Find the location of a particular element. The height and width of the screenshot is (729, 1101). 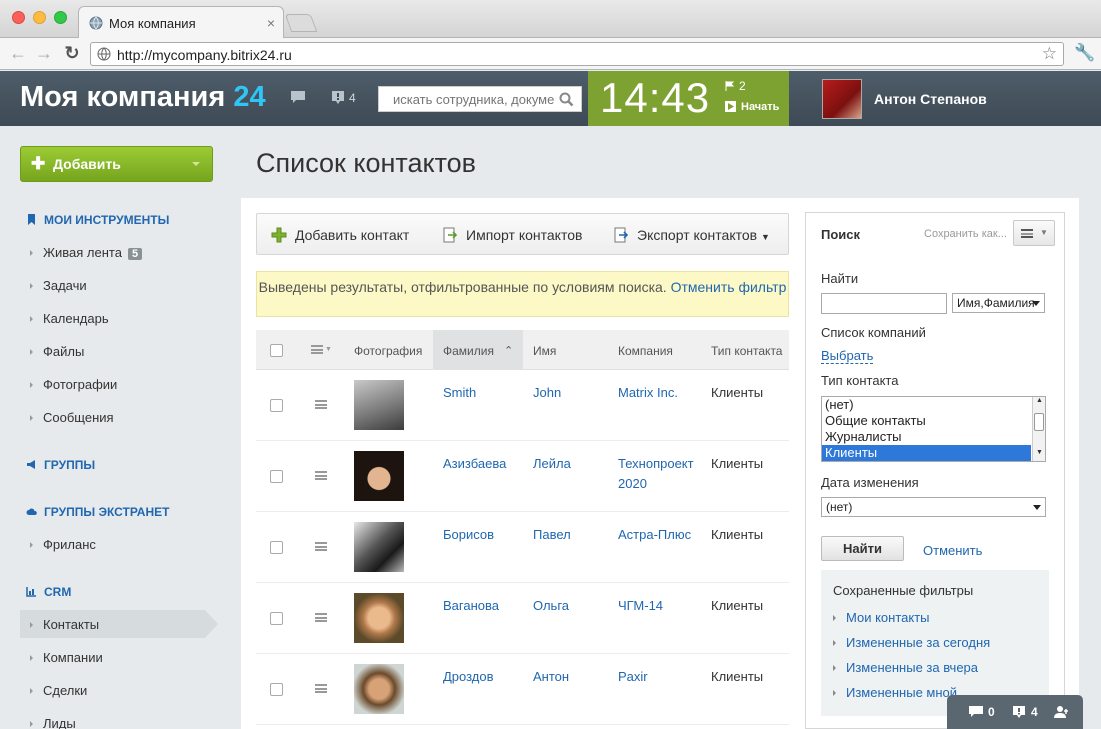

portal-logo: Моя компания 24 is located at coordinates (143, 97).